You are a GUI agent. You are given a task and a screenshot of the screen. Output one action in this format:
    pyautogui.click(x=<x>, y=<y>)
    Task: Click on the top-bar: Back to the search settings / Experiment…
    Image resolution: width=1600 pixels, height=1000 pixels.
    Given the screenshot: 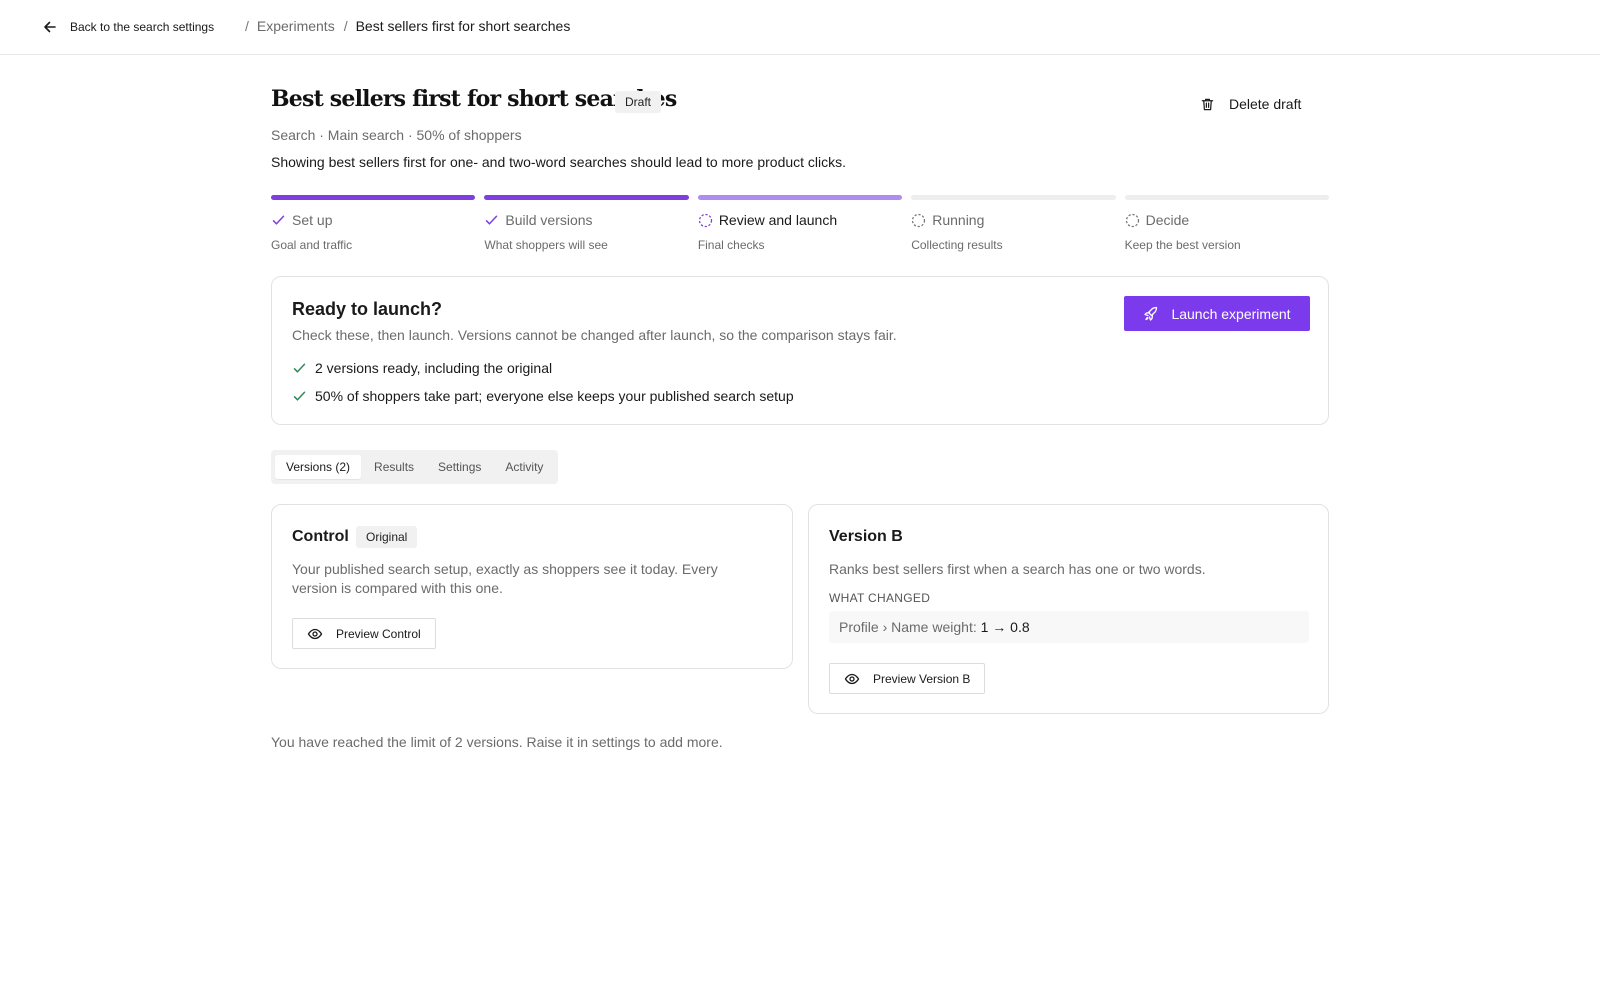 What is the action you would take?
    pyautogui.click(x=800, y=27)
    